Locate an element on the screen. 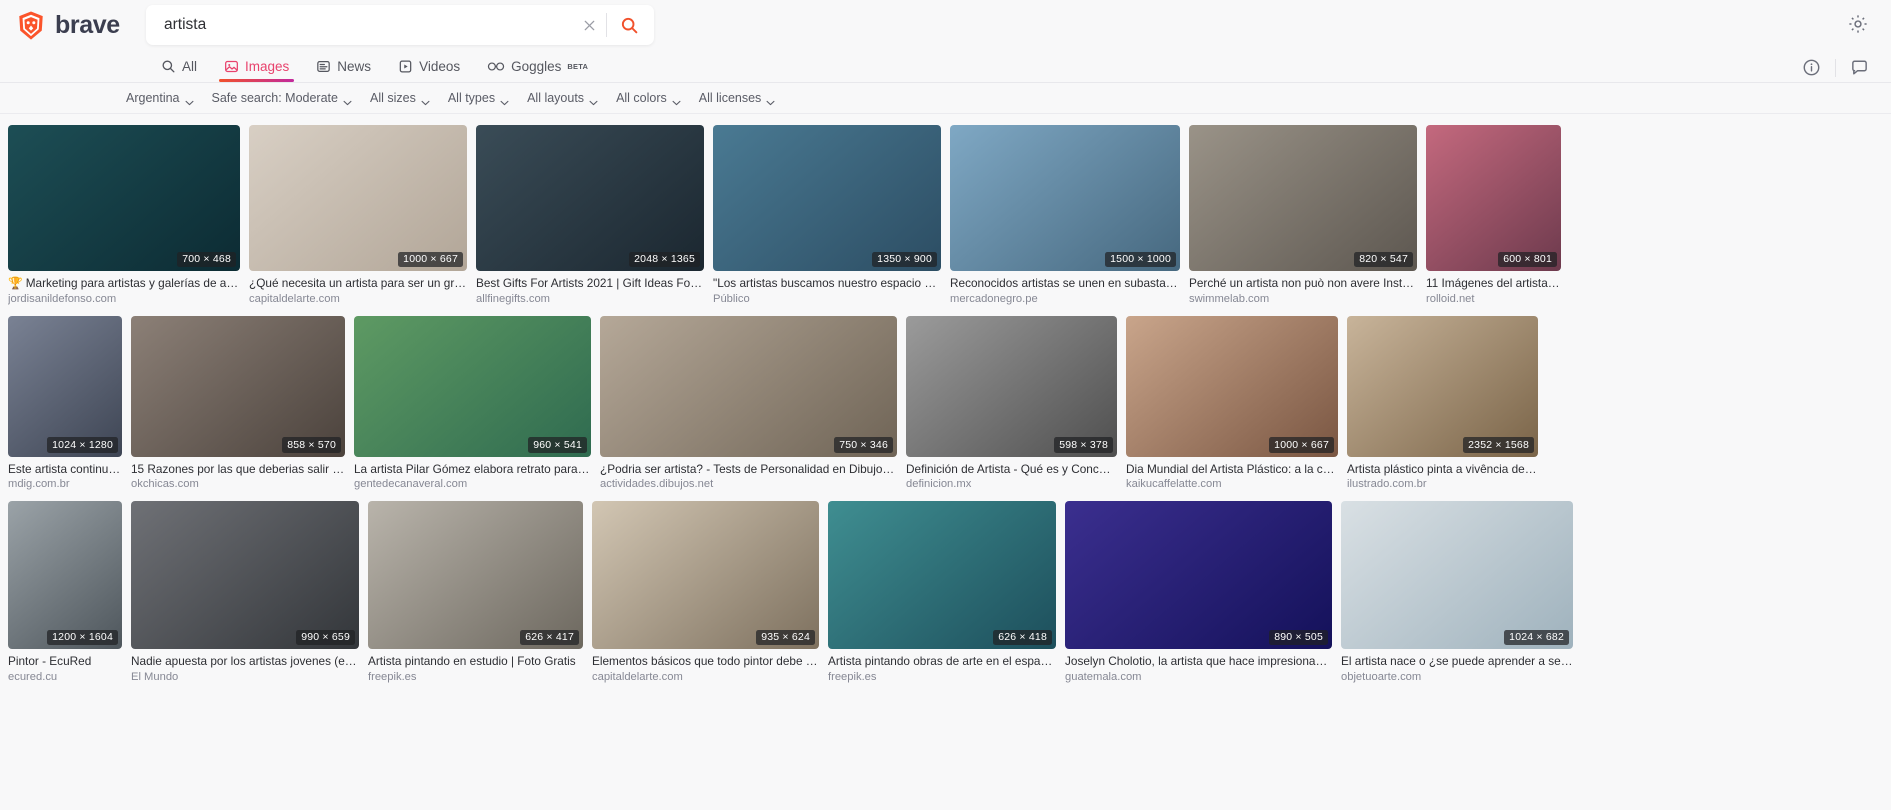 Image resolution: width=1891 pixels, height=810 pixels. result-thumbnail: 598 × 378 is located at coordinates (1011, 386).